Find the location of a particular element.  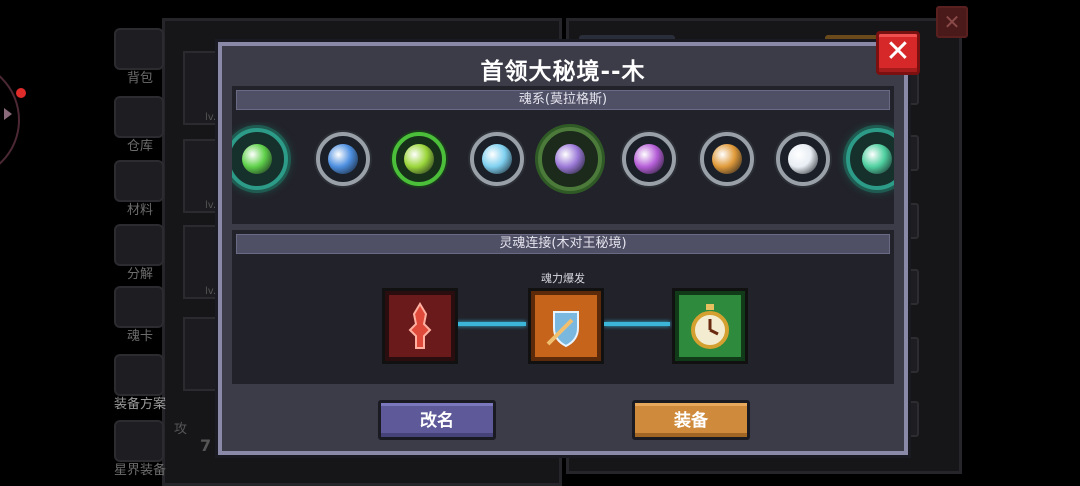

equip-button: 装备 is located at coordinates (691, 420).